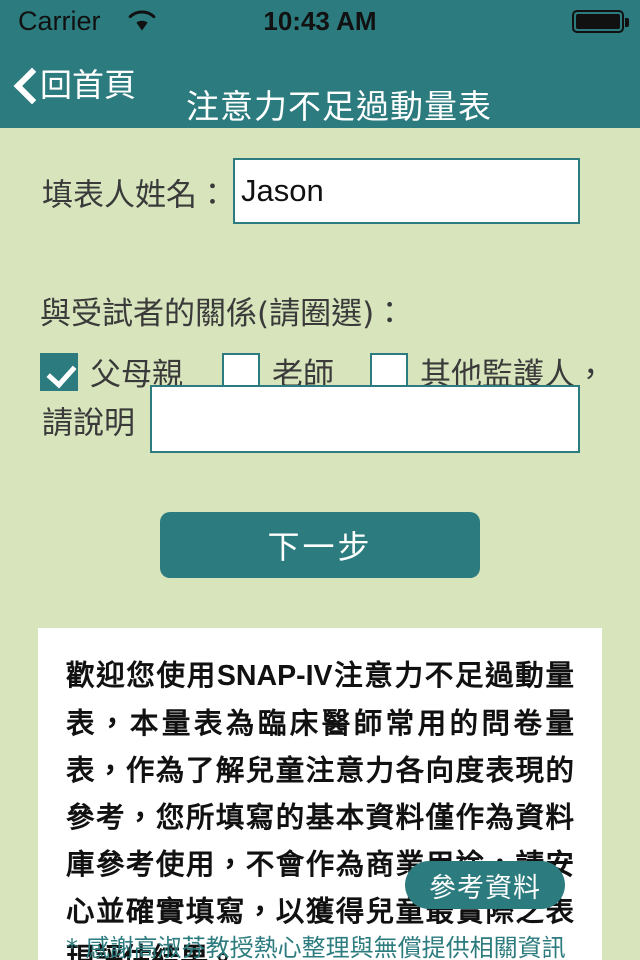 This screenshot has height=960, width=640. I want to click on info-paragraph-brand: SNAP-IV, so click(274, 676).